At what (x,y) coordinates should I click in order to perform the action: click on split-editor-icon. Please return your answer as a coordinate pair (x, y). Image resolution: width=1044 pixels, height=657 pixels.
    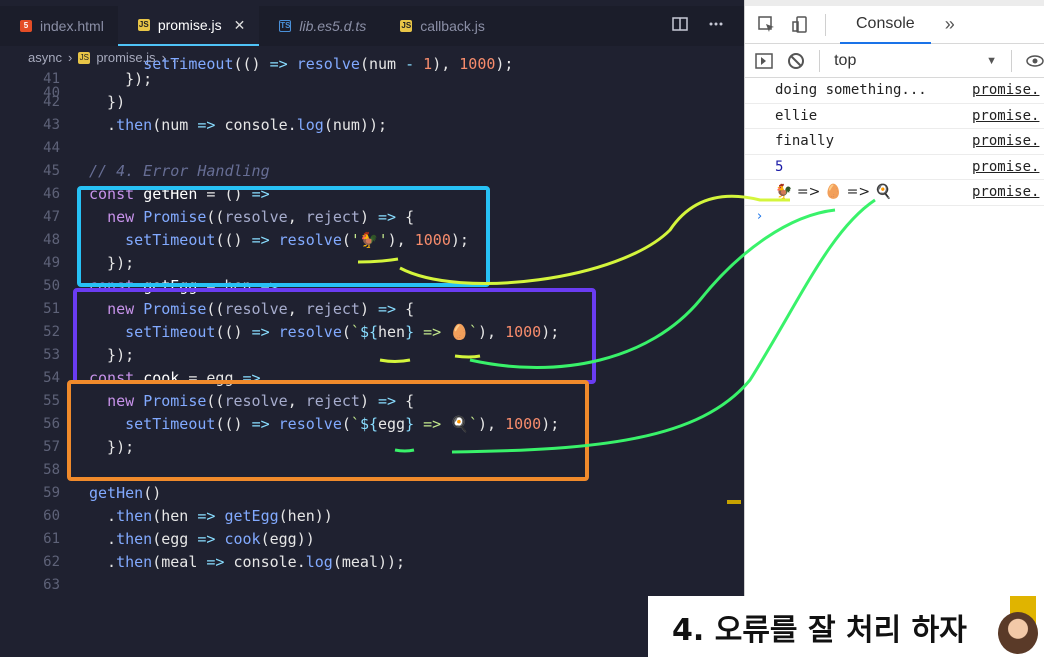
    Looking at the image, I should click on (680, 26).